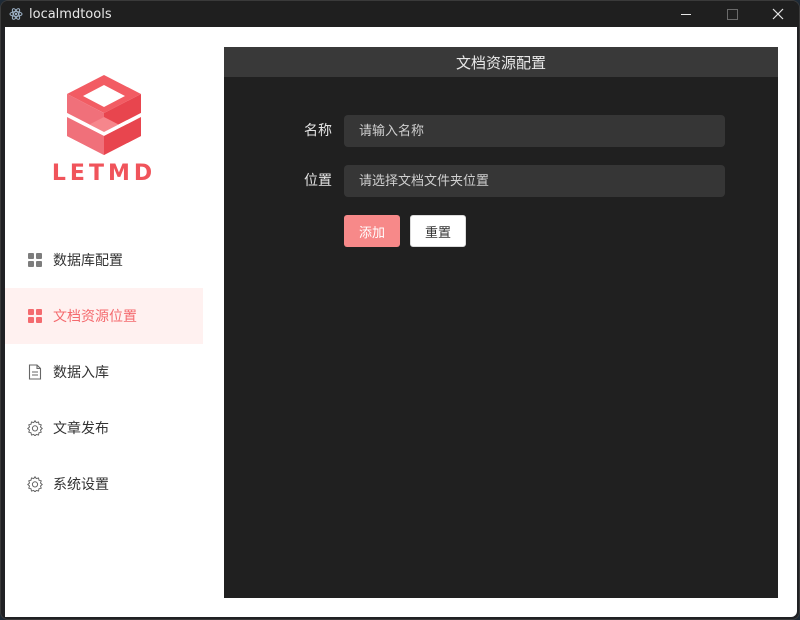 Image resolution: width=800 pixels, height=620 pixels. Describe the element at coordinates (81, 485) in the screenshot. I see `sidebar-item-label: 系统设置` at that location.